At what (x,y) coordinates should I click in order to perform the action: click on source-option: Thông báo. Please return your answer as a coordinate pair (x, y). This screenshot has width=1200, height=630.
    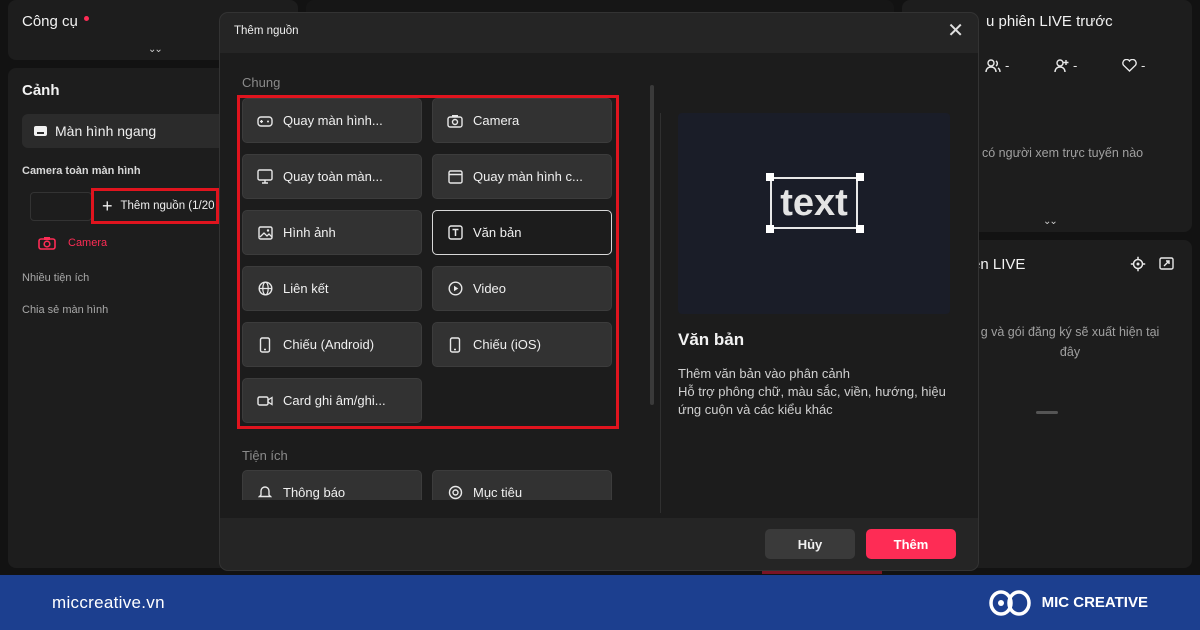
    Looking at the image, I should click on (332, 485).